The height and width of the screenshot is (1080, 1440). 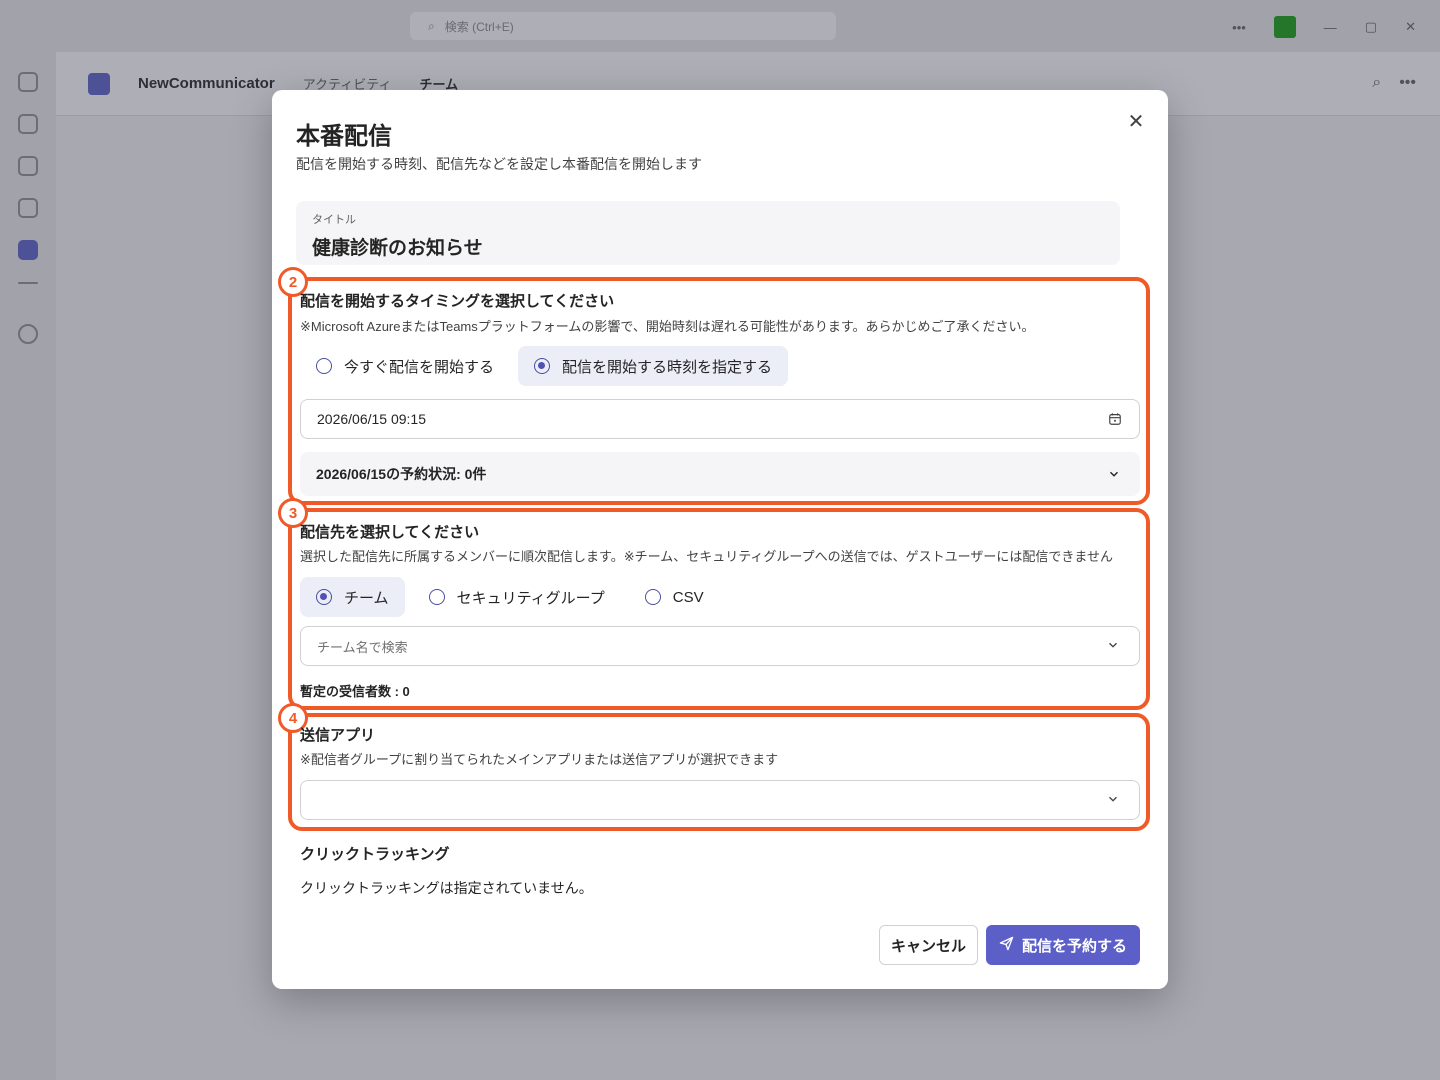 I want to click on dialog-subtitle: 配信を開始する時刻、配信先などを設定し本番配信を開始します, so click(x=499, y=164).